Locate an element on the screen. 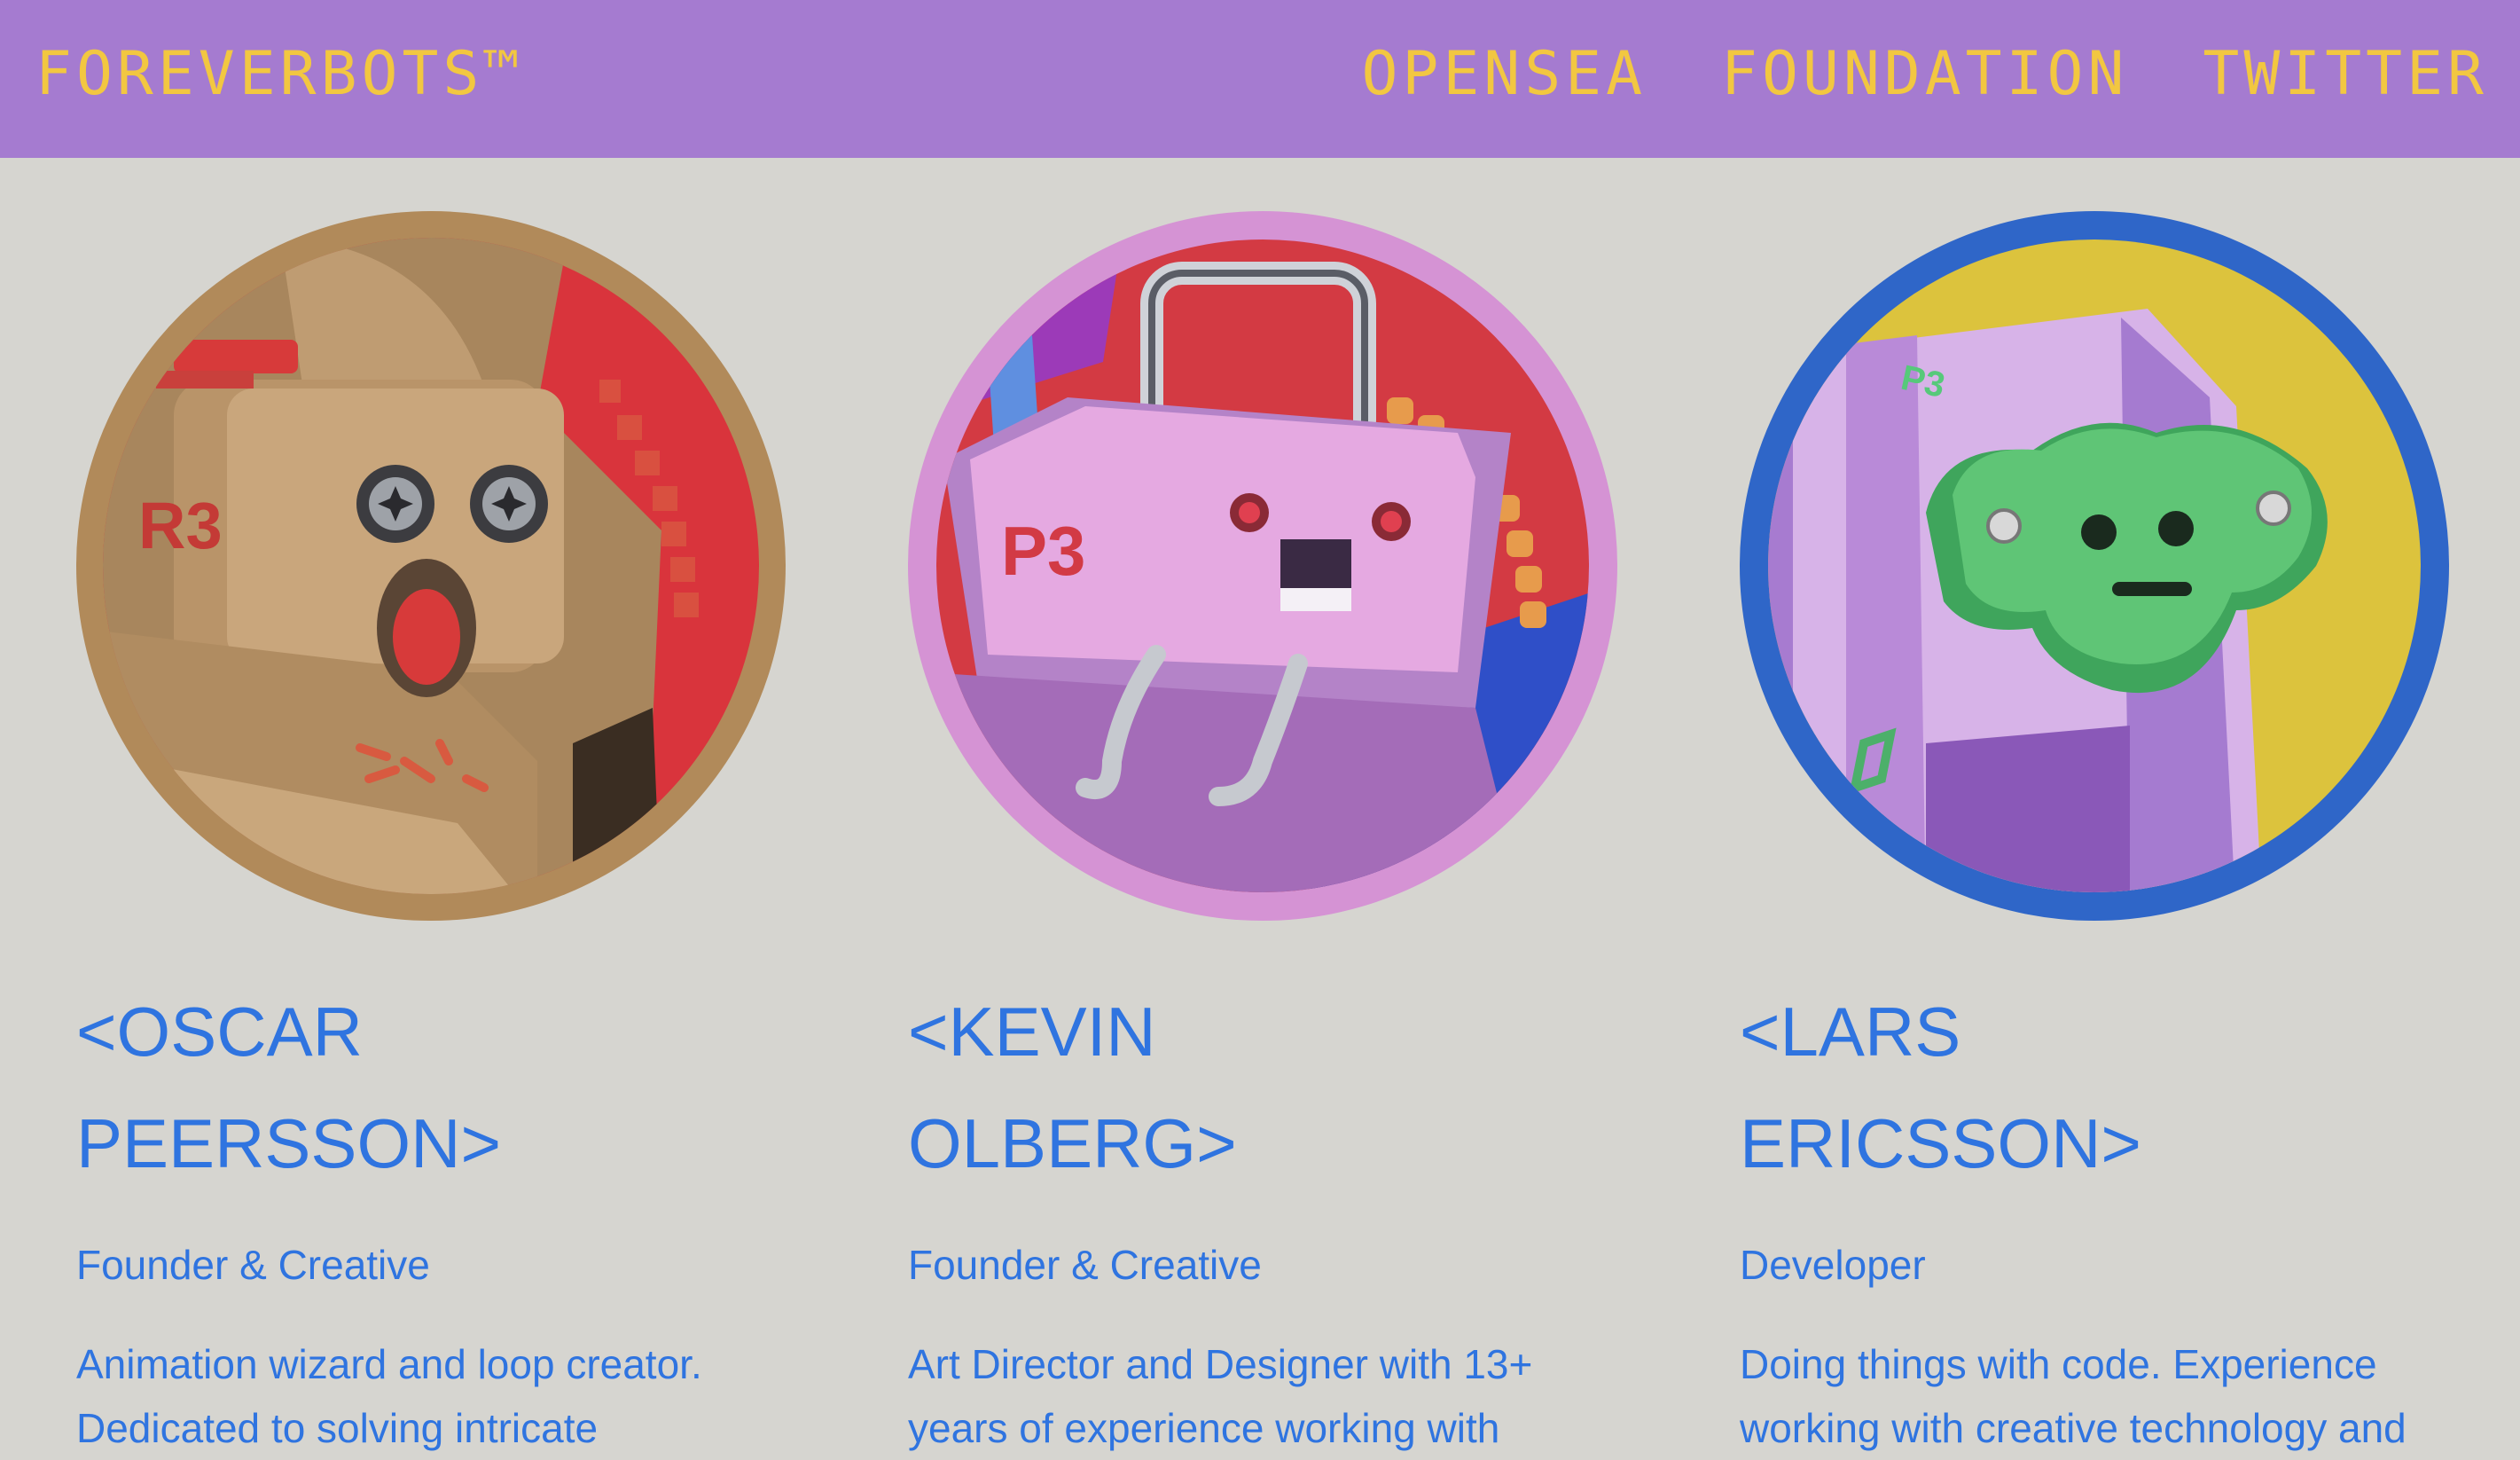  member-name: <LARS ERICSSON> is located at coordinates (2112, 1087).